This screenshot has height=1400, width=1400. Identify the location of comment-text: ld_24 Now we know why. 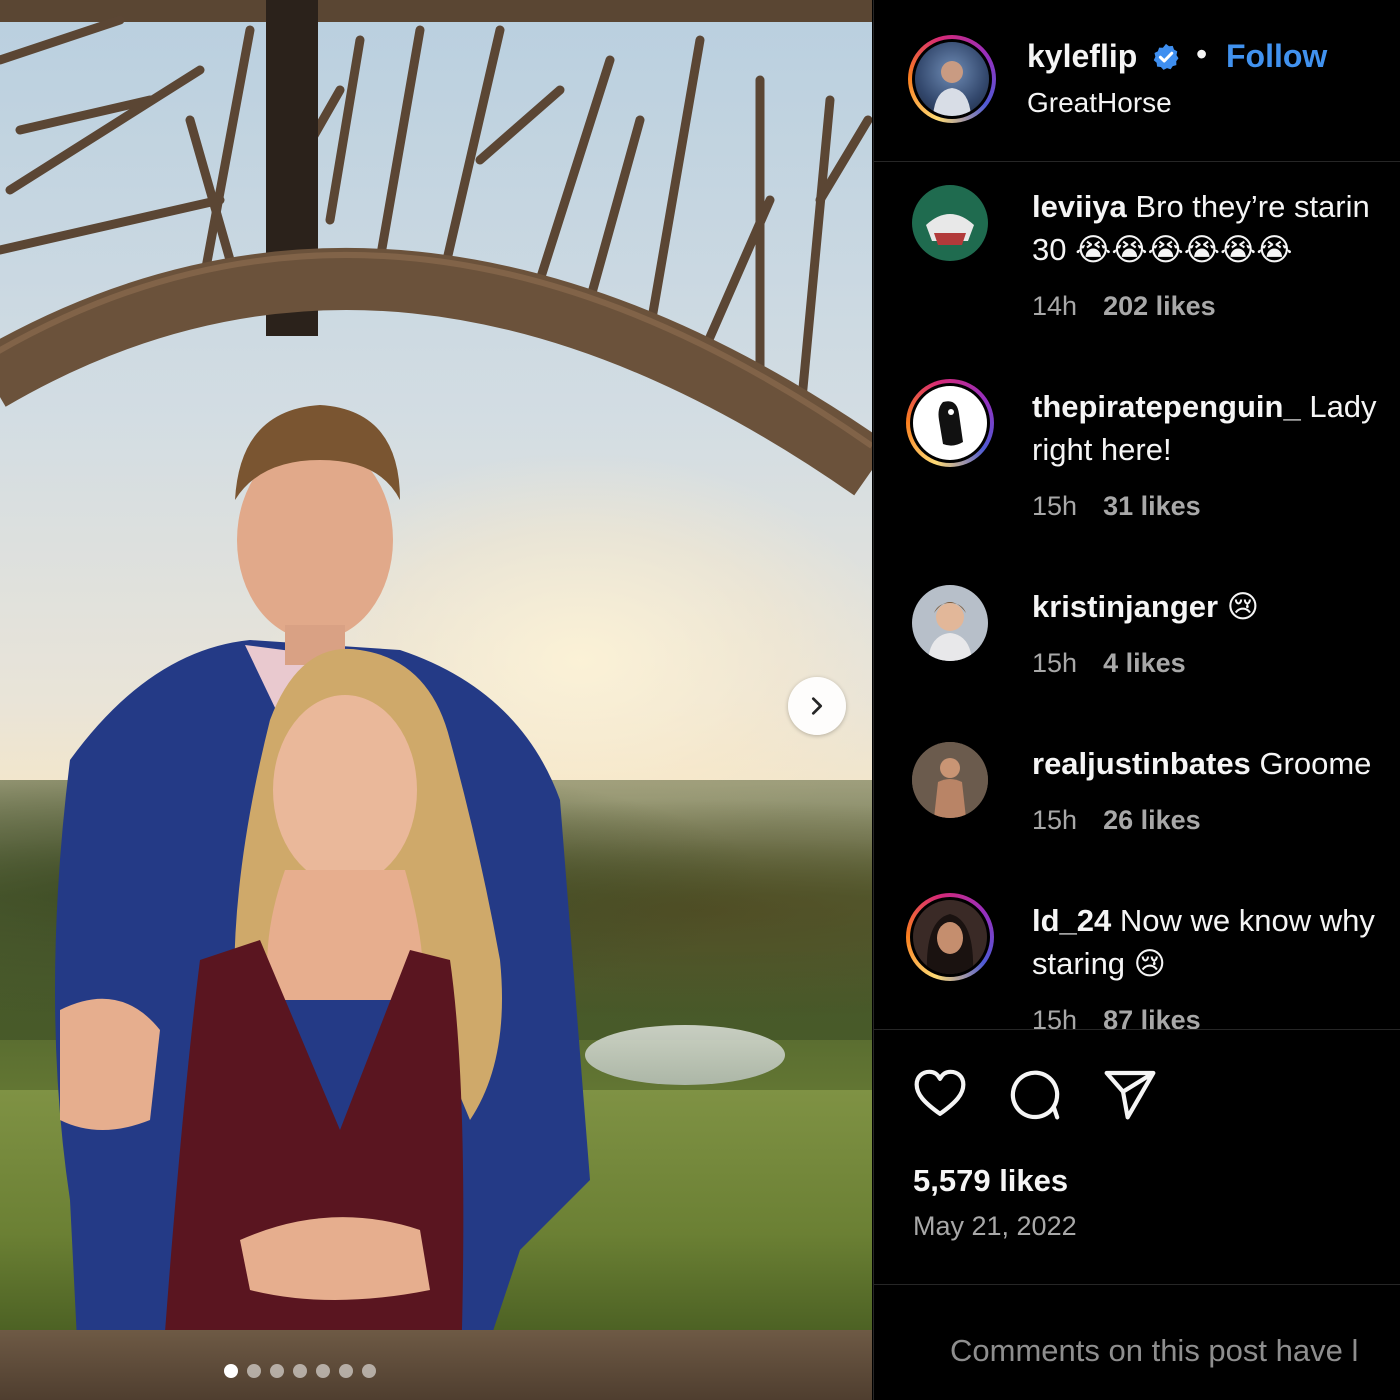
(1216, 920).